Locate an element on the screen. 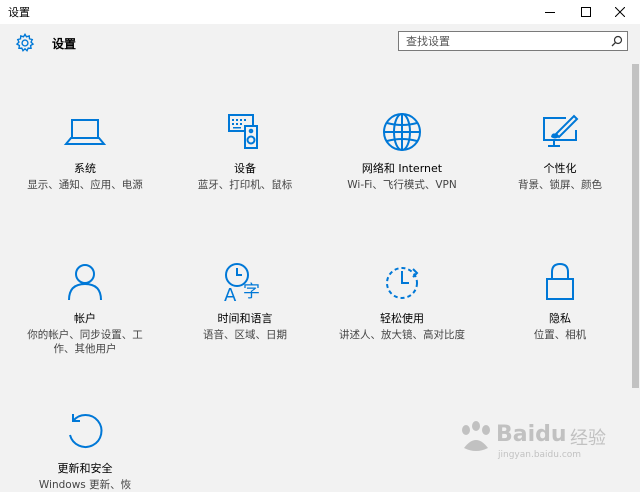 The image size is (640, 492). ease-of-access-icon is located at coordinates (402, 283).